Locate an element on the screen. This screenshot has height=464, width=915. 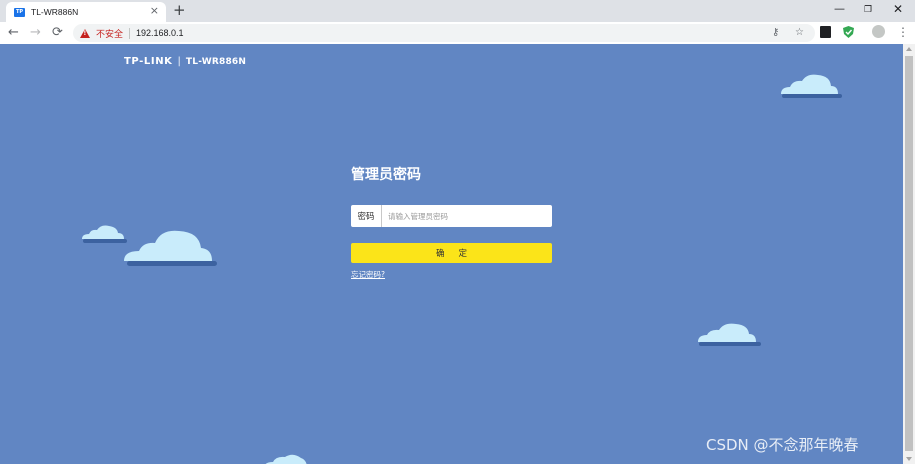
password-input is located at coordinates (467, 216).